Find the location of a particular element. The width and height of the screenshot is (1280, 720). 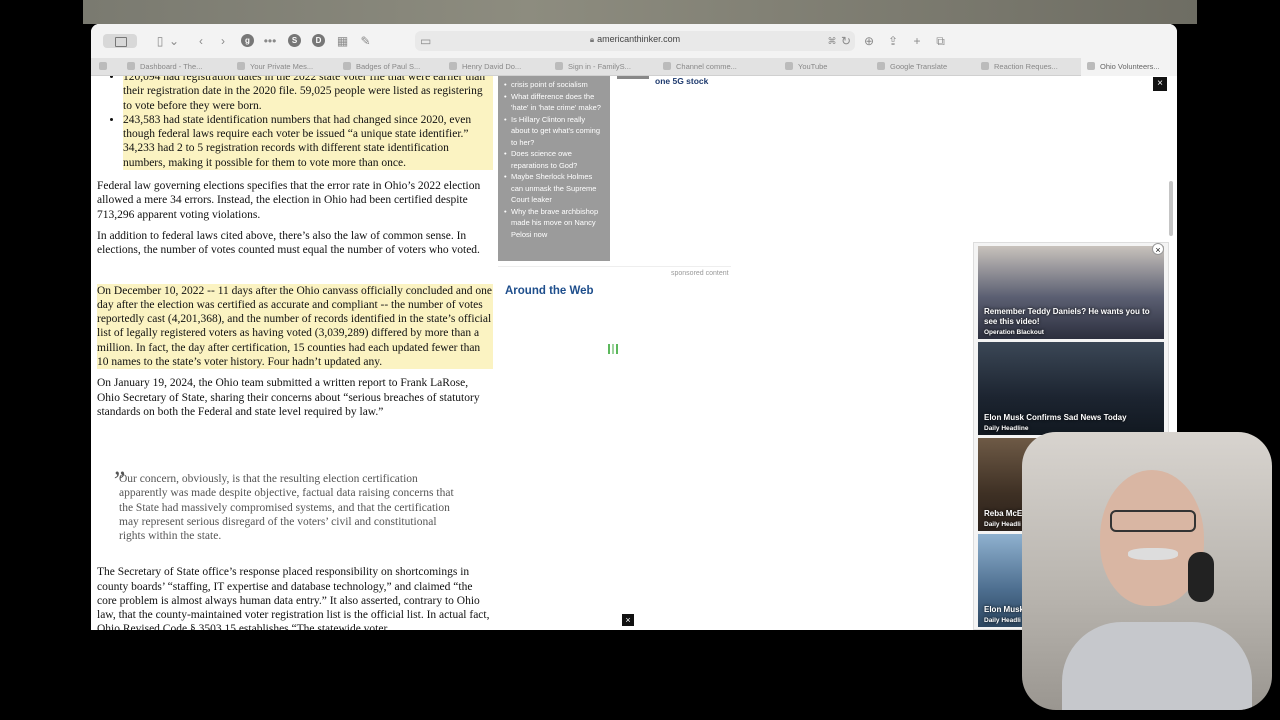

tab-group-icon is located at coordinates (106, 67).